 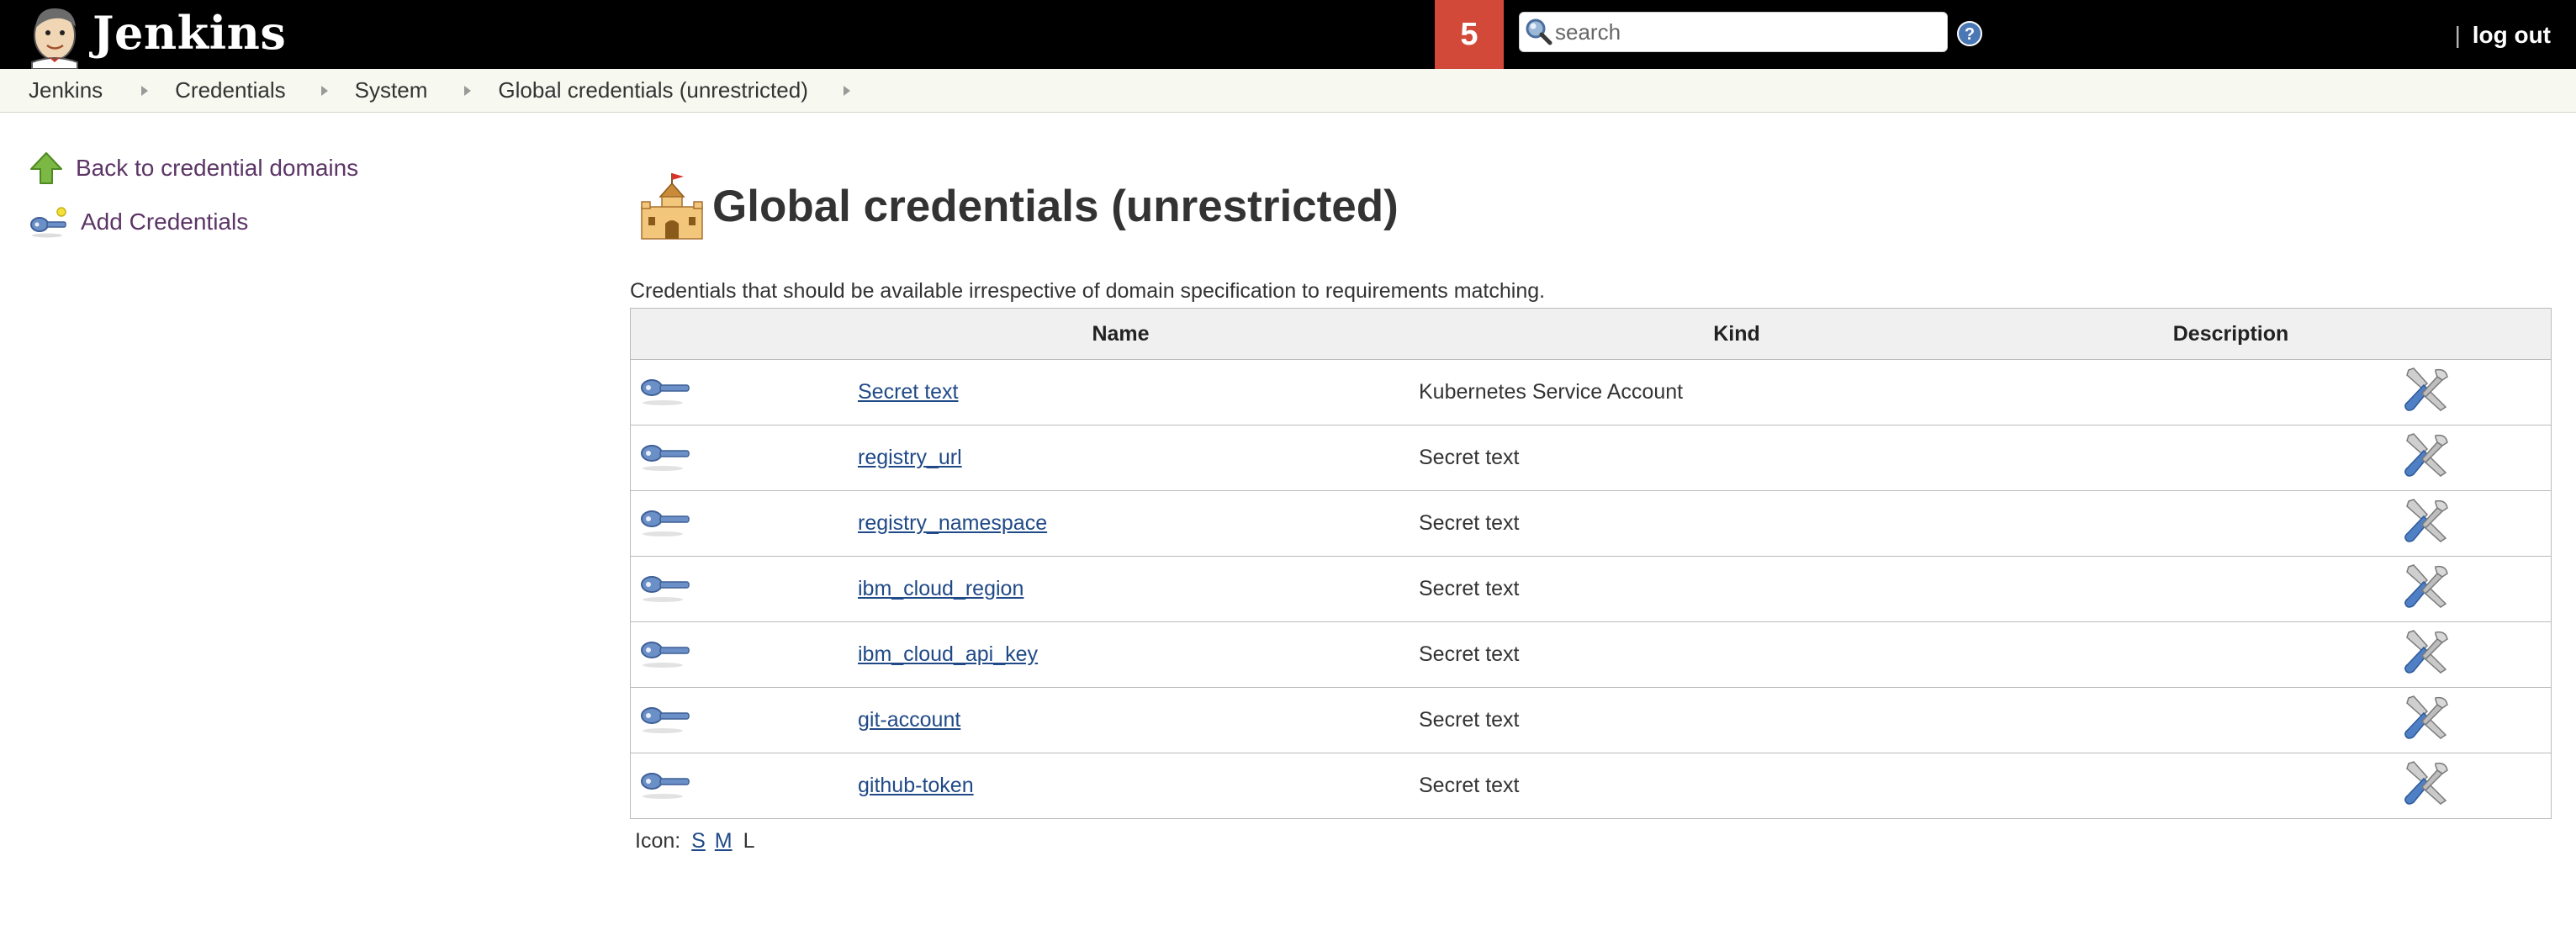 I want to click on logout-link: log out, so click(x=2512, y=35).